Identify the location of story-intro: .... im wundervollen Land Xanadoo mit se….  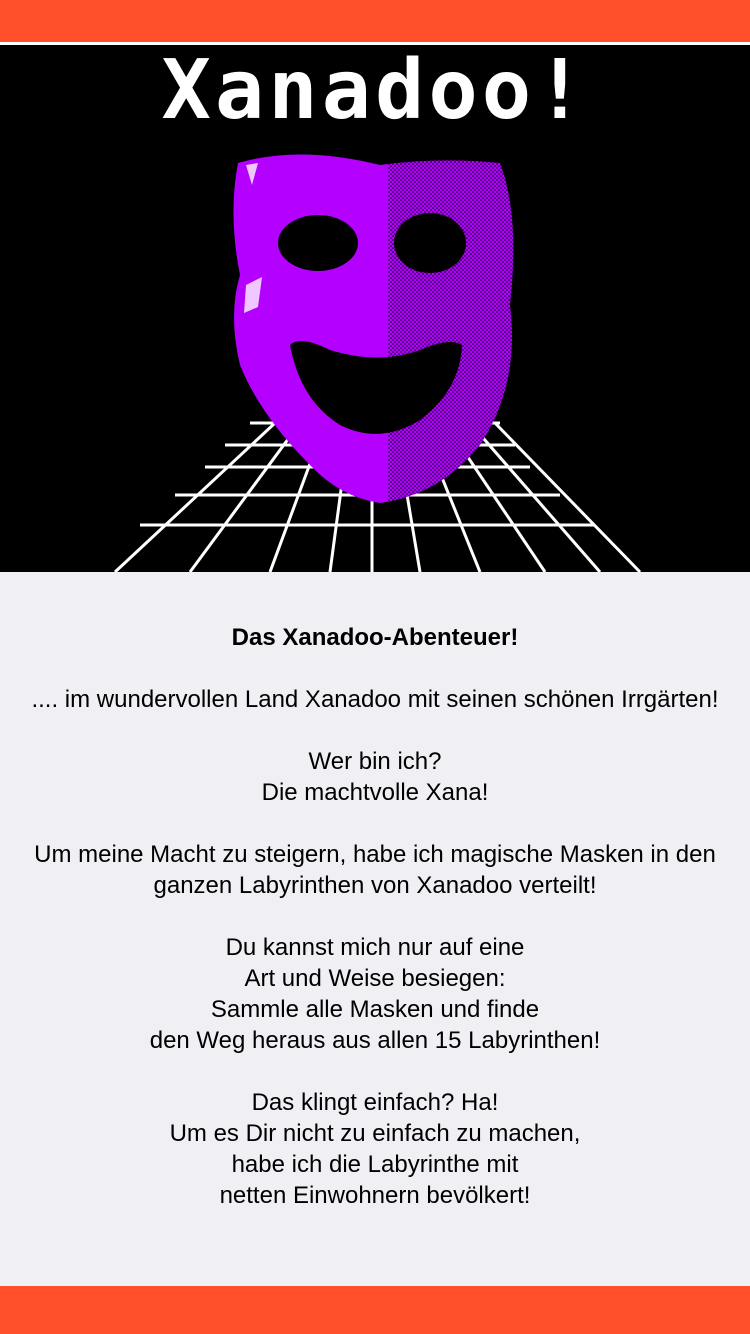
(375, 699).